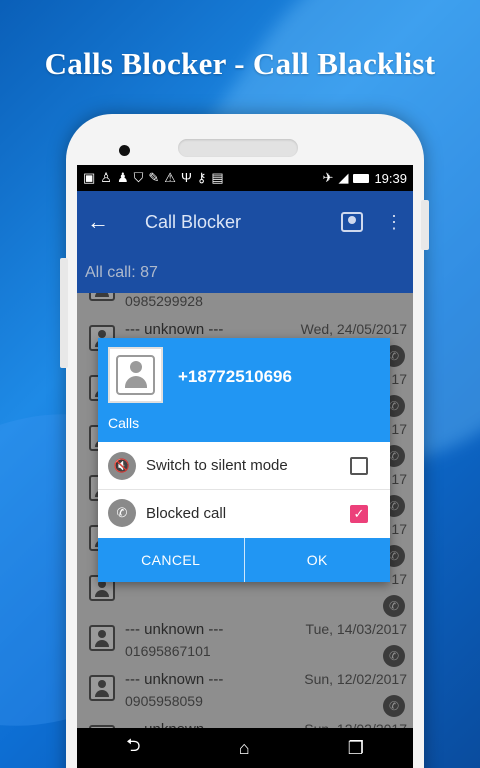 The image size is (480, 768). What do you see at coordinates (355, 679) in the screenshot?
I see `call-date: Sun, 12/02/2017` at bounding box center [355, 679].